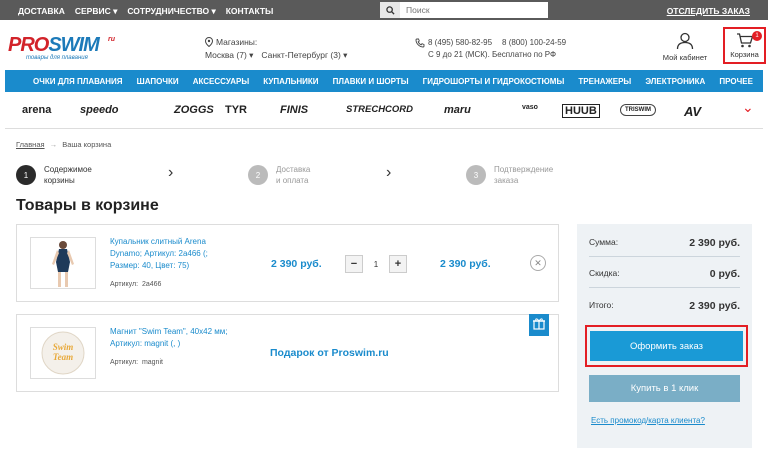 This screenshot has height=461, width=768. Describe the element at coordinates (99, 110) in the screenshot. I see `brand-speedo-logo: speedo` at that location.